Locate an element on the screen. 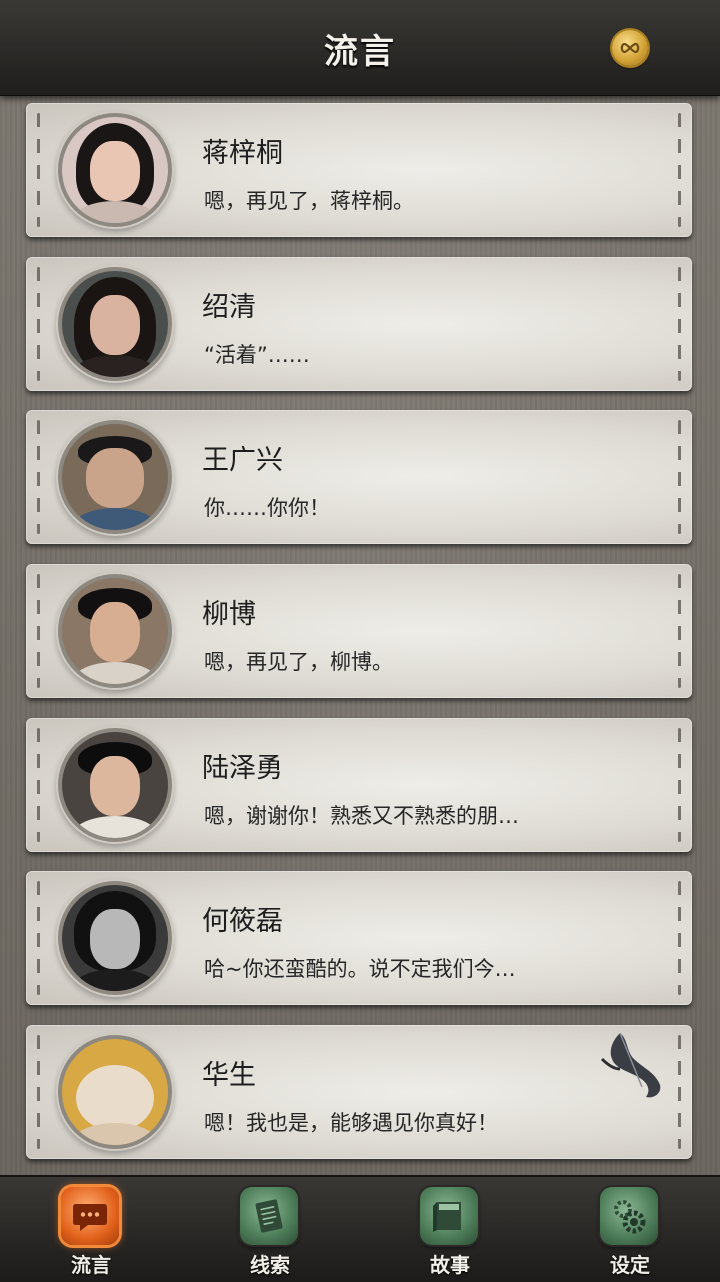  contact-name: 柳博 is located at coordinates (229, 614).